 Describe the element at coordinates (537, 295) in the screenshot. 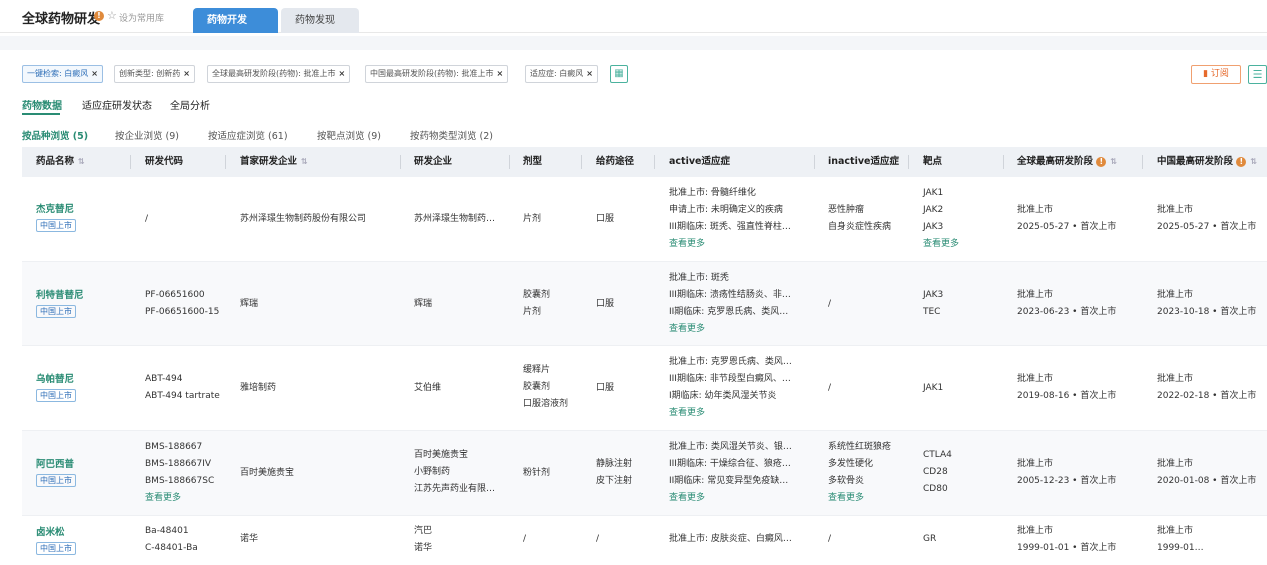

I see `form-text: 胶囊剂` at that location.